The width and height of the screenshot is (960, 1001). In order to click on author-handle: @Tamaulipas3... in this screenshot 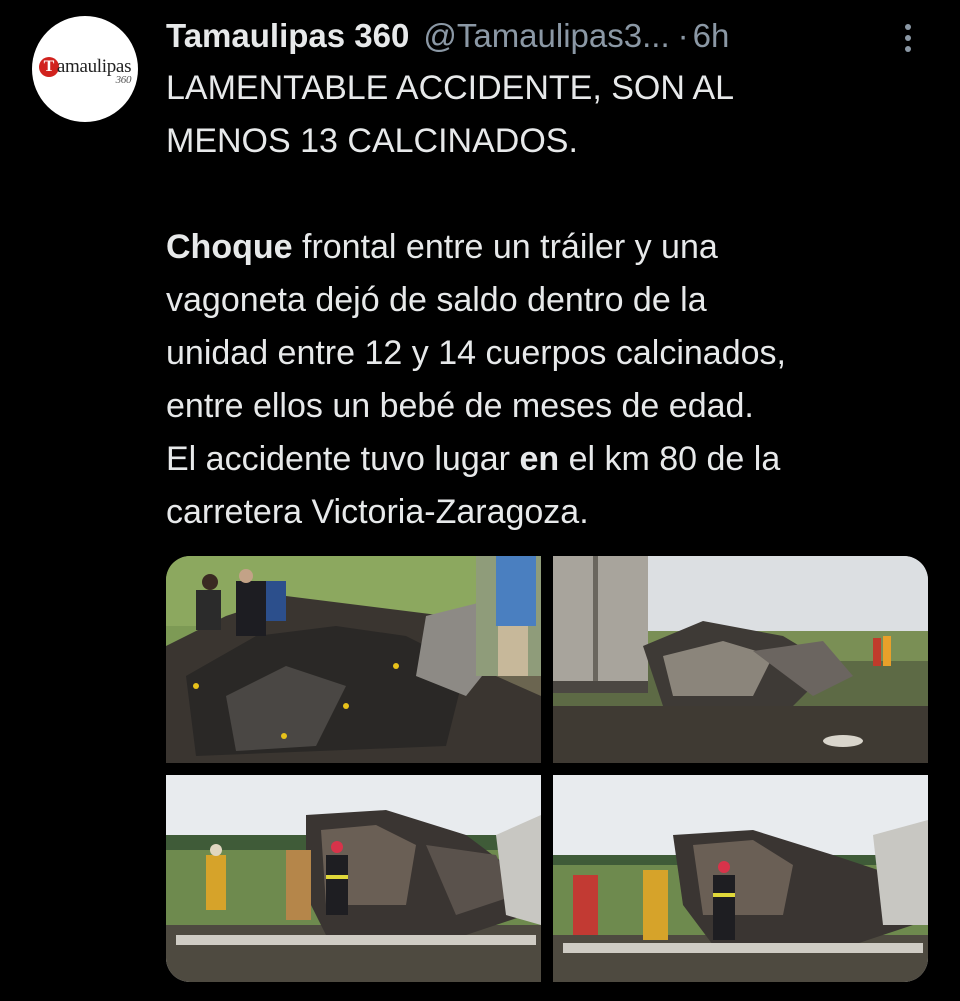, I will do `click(546, 36)`.